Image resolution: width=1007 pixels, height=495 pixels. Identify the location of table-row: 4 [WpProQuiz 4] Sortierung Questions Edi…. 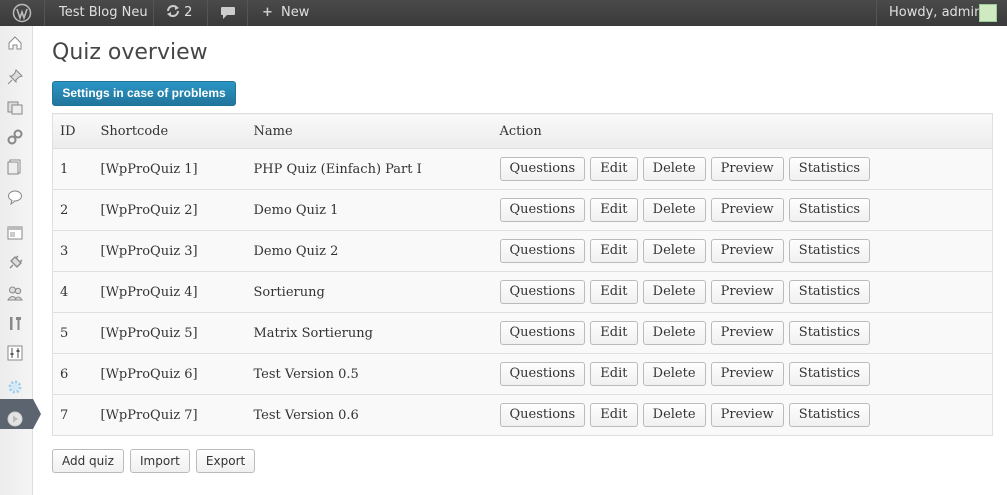
(522, 292).